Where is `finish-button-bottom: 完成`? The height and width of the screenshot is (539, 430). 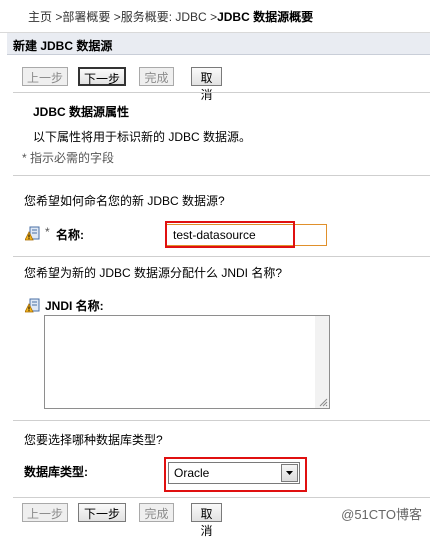 finish-button-bottom: 完成 is located at coordinates (156, 512).